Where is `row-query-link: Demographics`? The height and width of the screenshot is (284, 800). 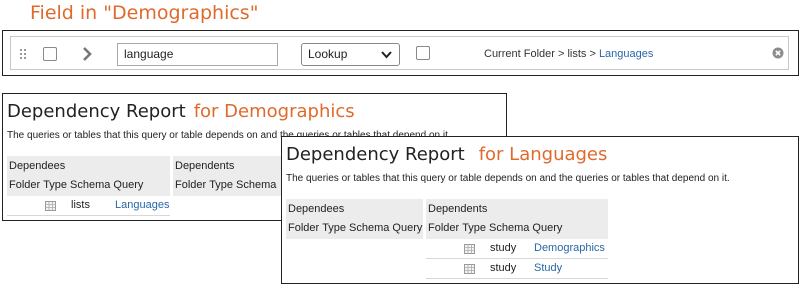 row-query-link: Demographics is located at coordinates (569, 248).